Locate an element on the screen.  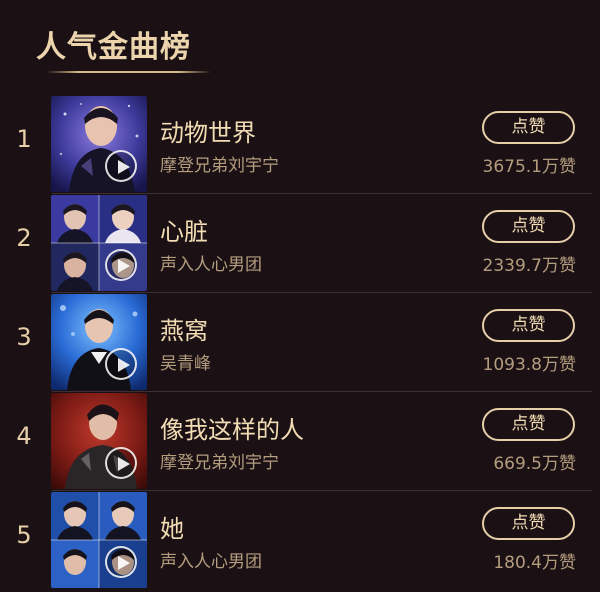
chart-header: 人气金曲榜 is located at coordinates (126, 52).